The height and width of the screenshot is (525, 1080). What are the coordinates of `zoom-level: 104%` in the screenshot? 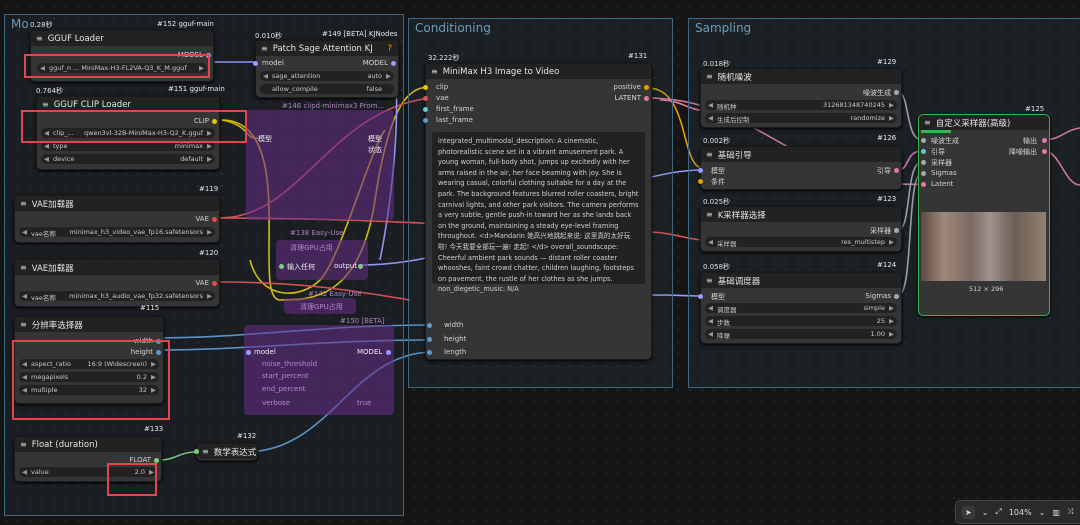 It's located at (1020, 512).